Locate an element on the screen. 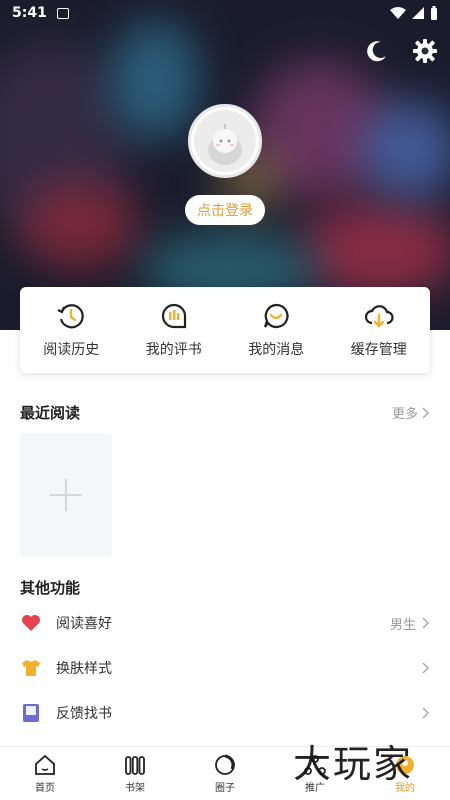 The width and height of the screenshot is (450, 800). quick-action-label: 我的评书 is located at coordinates (173, 350).